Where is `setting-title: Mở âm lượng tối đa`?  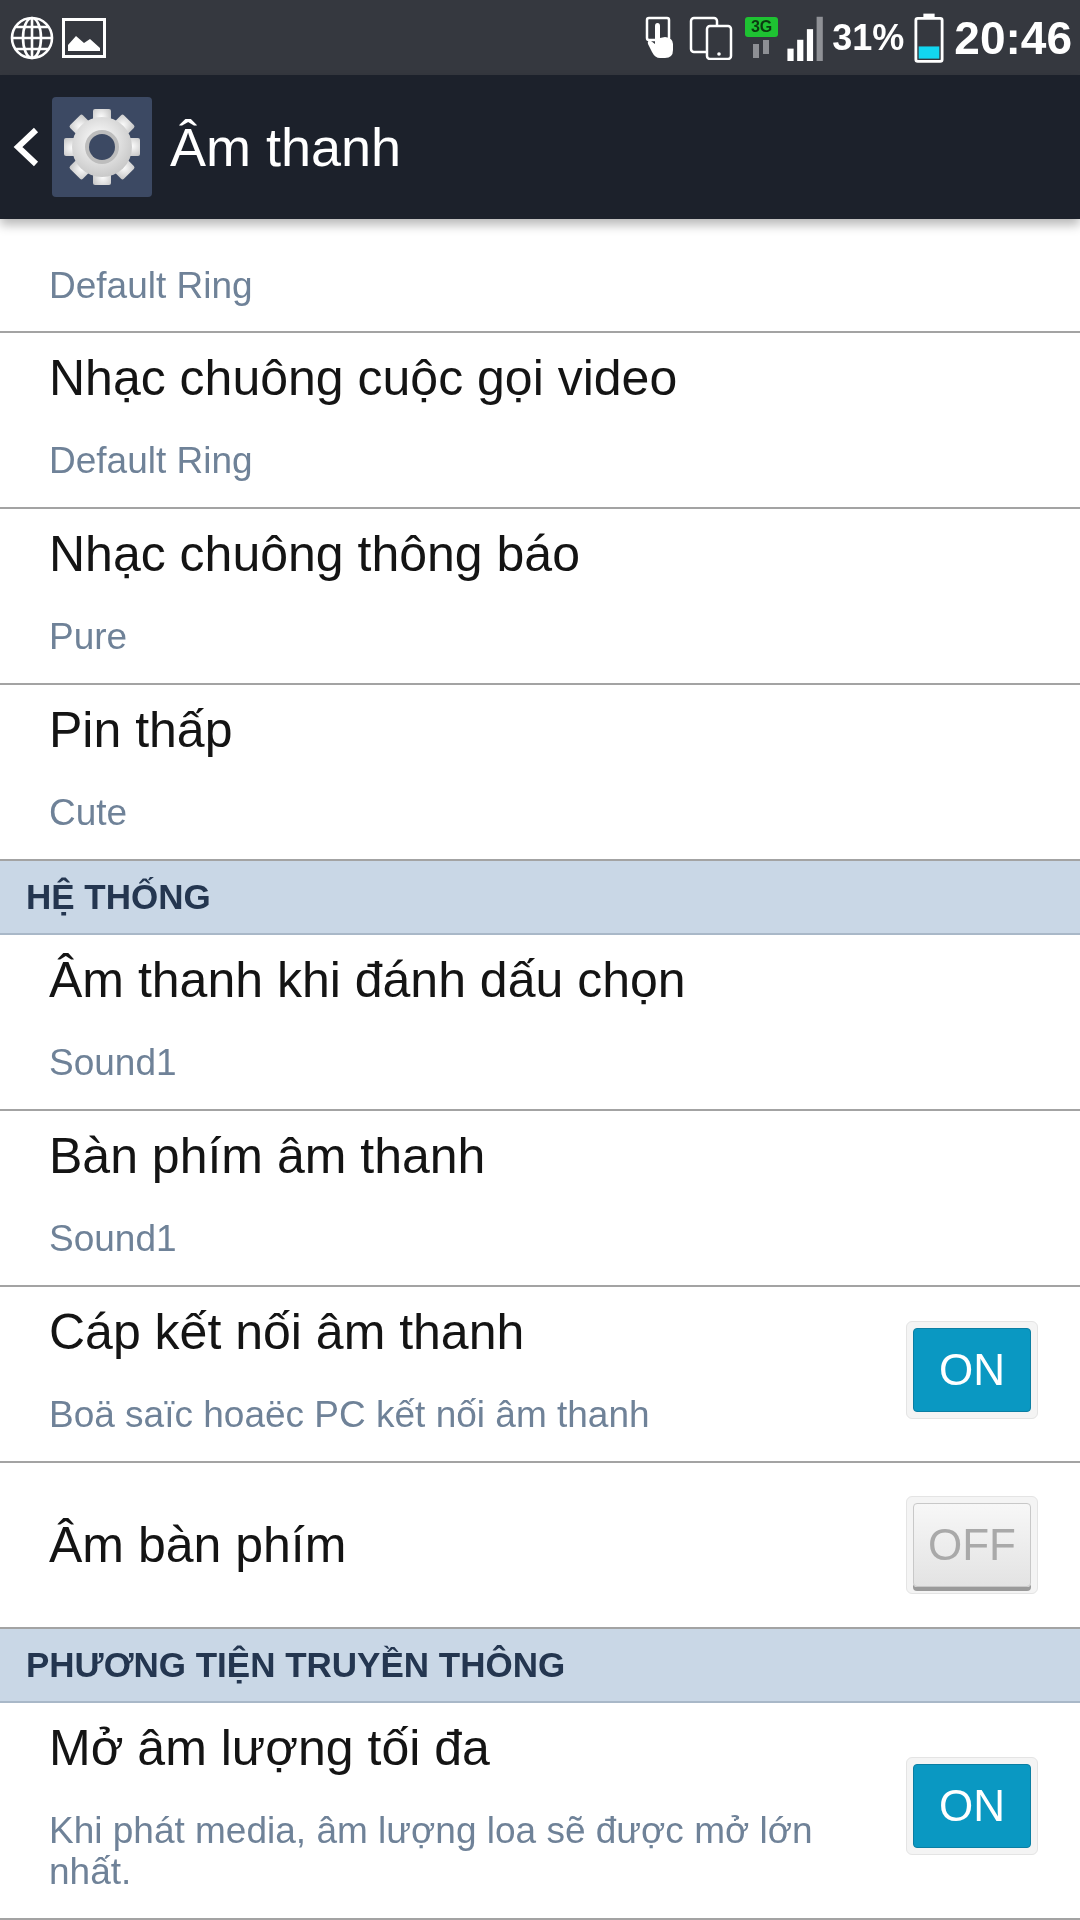
setting-title: Mở âm lượng tối đa is located at coordinates (270, 1748).